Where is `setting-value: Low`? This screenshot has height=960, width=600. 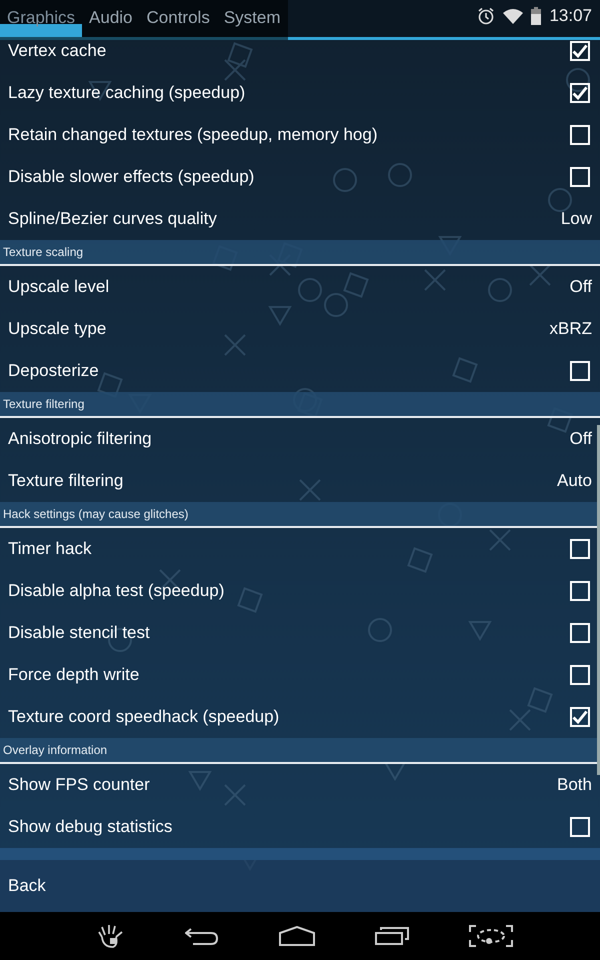 setting-value: Low is located at coordinates (576, 219).